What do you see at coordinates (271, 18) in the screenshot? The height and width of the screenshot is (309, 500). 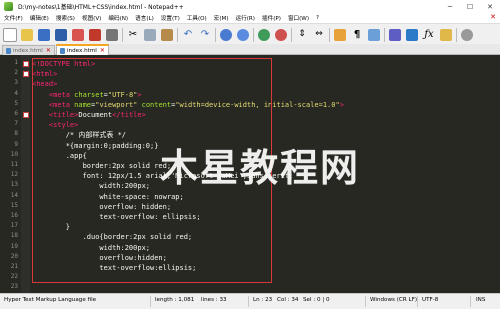 I see `menu-plugins: 插件(P)` at bounding box center [271, 18].